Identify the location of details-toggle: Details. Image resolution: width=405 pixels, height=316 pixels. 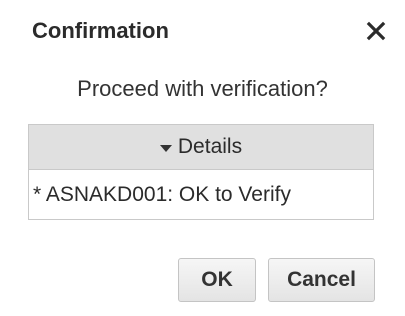
(201, 147).